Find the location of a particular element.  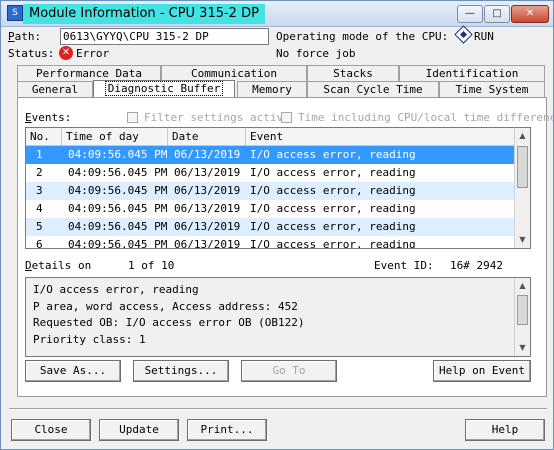

tab-diagnostic-buffer: Diagnostic Buffer is located at coordinates (164, 89).